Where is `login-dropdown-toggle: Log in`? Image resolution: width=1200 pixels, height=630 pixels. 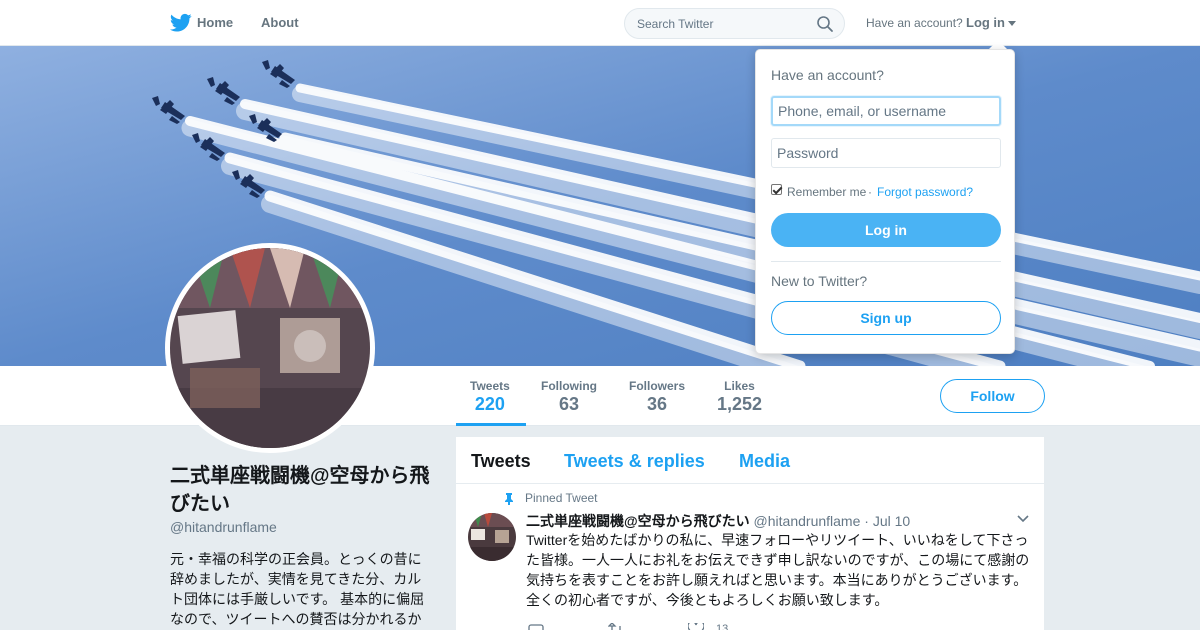 login-dropdown-toggle: Log in is located at coordinates (985, 22).